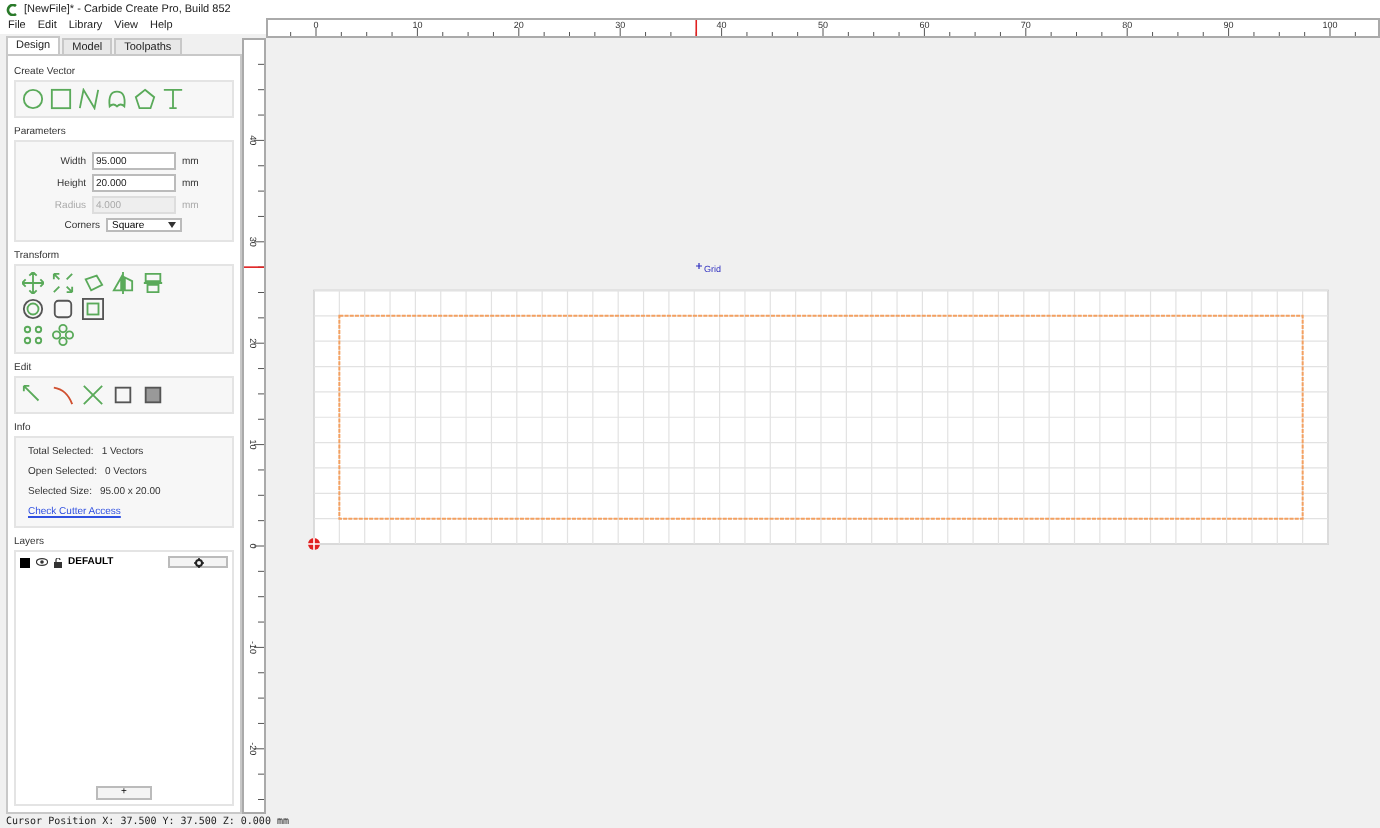  Describe the element at coordinates (699, 266) in the screenshot. I see `grid-plus-icon` at that location.